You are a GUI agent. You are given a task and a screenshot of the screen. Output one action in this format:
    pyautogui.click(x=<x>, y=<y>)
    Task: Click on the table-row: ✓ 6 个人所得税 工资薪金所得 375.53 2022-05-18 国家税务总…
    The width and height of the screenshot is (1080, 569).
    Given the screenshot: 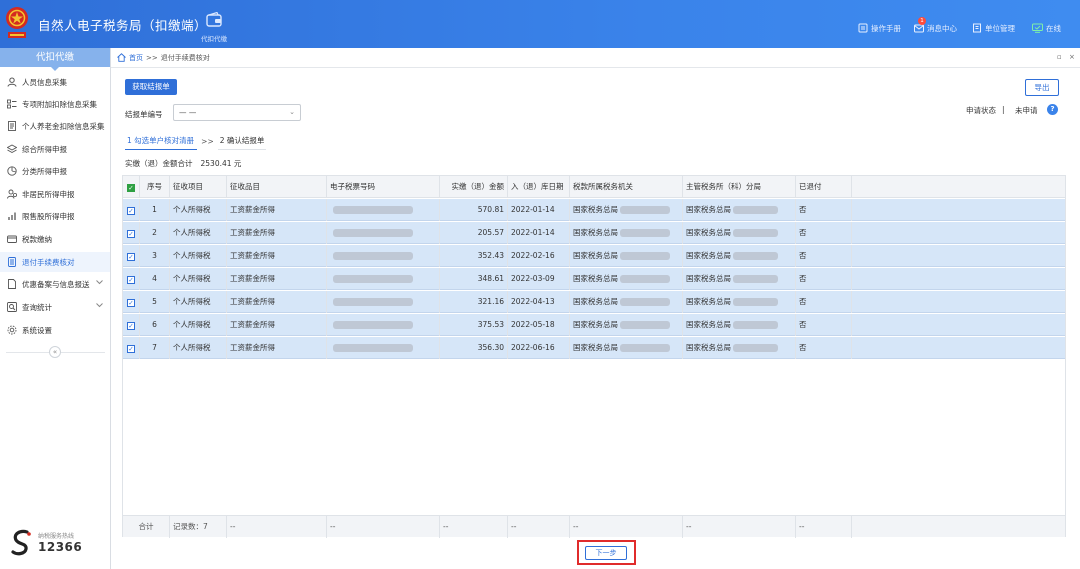 What is the action you would take?
    pyautogui.click(x=594, y=325)
    